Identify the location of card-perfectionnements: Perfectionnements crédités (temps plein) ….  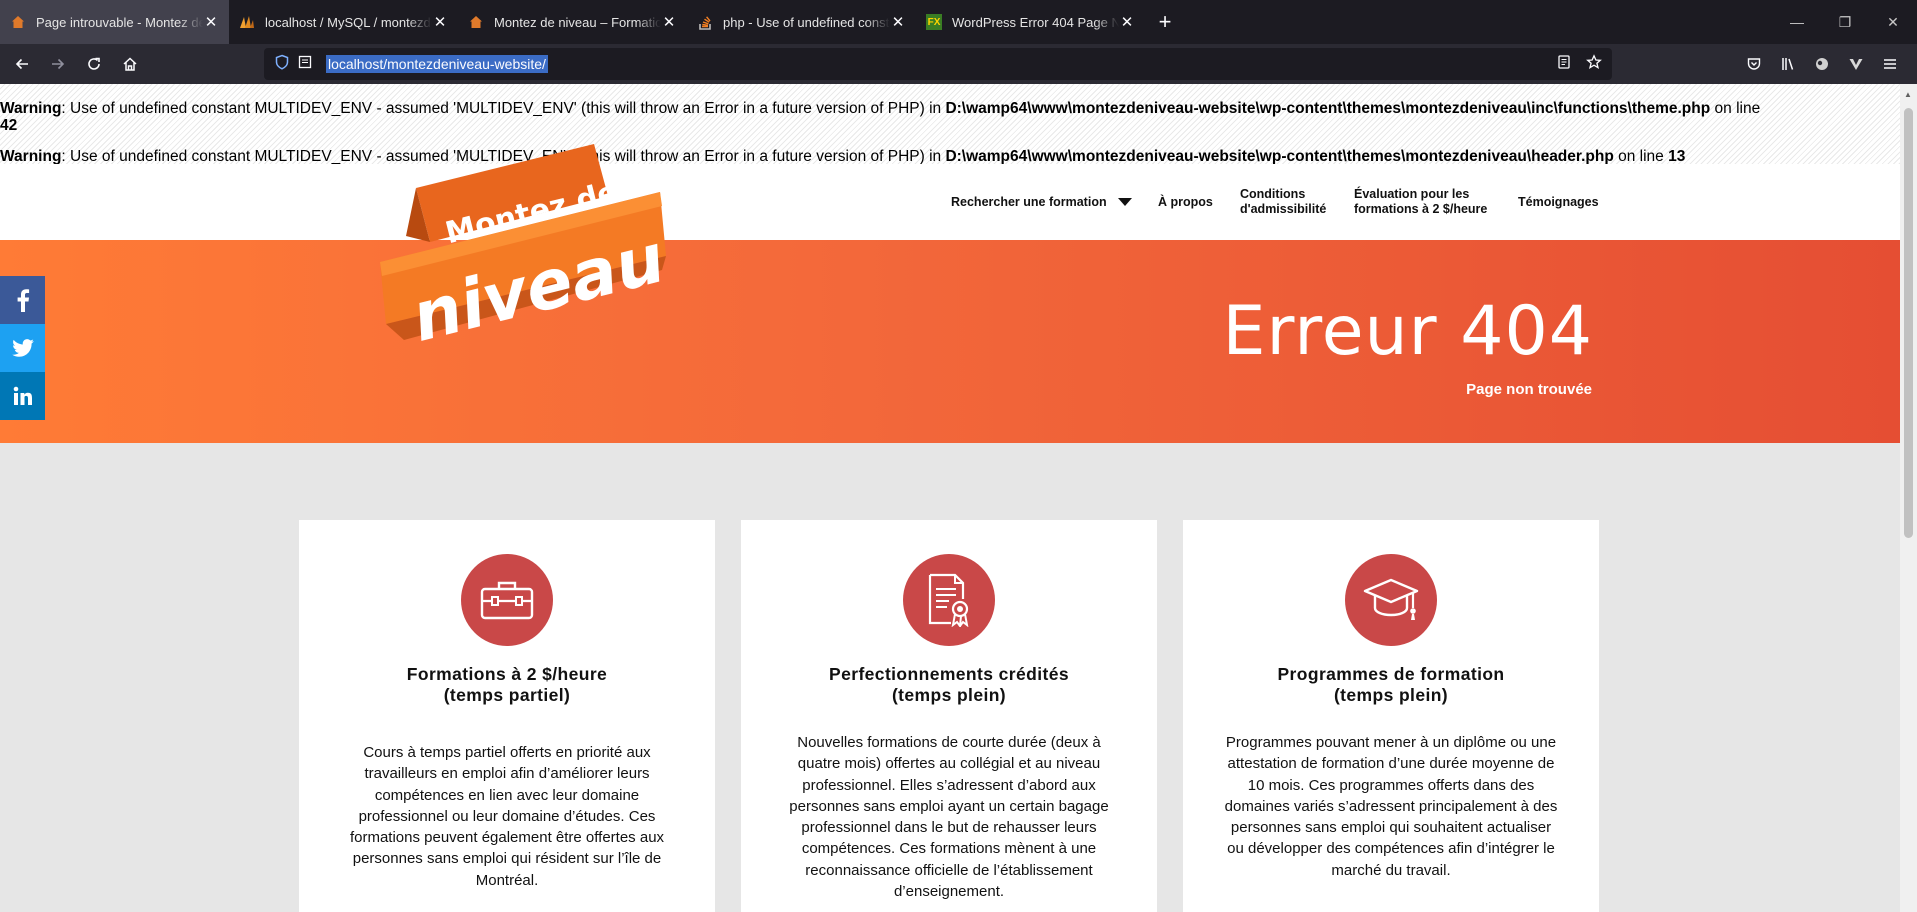
(949, 716).